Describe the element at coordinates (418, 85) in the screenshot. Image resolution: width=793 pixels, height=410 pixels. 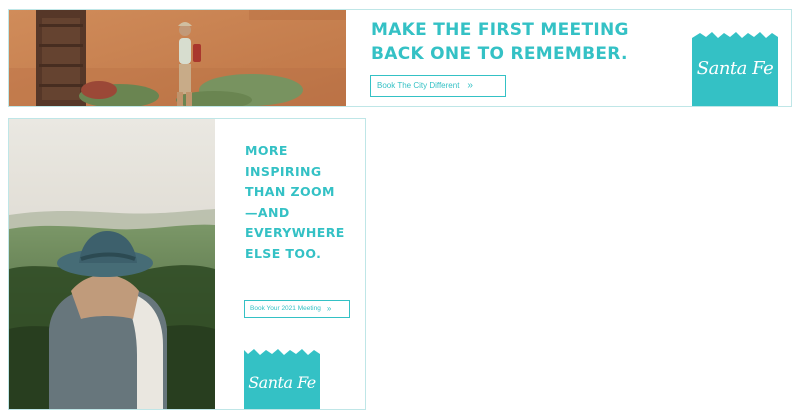
I see `cta-label: Book The City Different` at that location.